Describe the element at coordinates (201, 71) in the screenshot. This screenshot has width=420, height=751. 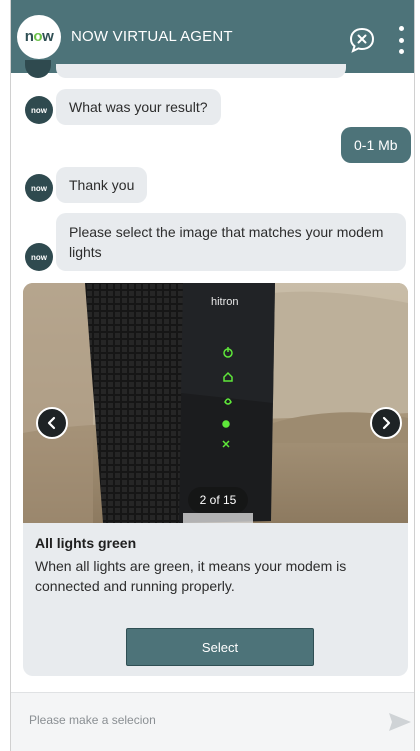
I see `message-bubble` at that location.